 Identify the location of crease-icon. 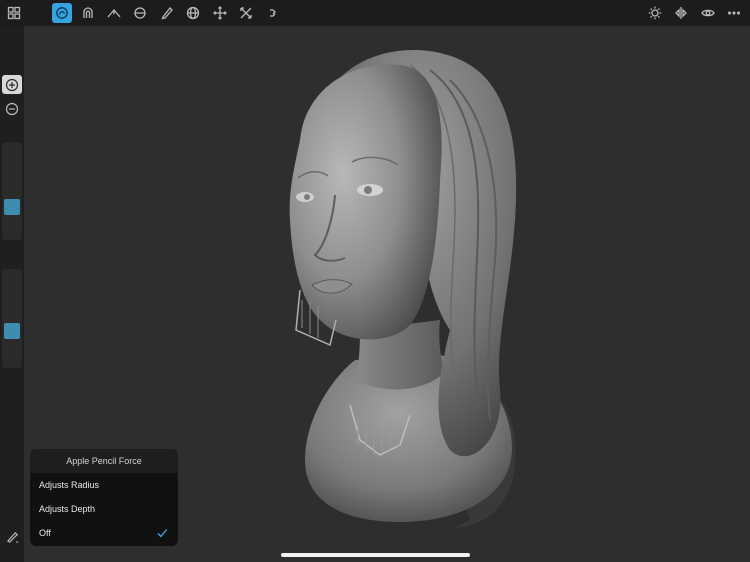
(114, 13).